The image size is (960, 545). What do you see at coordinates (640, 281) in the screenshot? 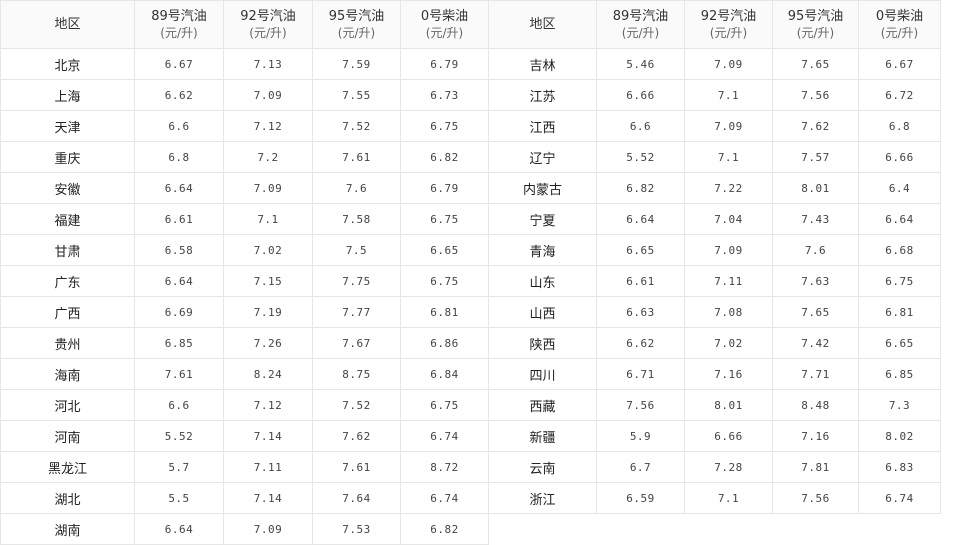
I see `price-cell-right: 6.61` at bounding box center [640, 281].